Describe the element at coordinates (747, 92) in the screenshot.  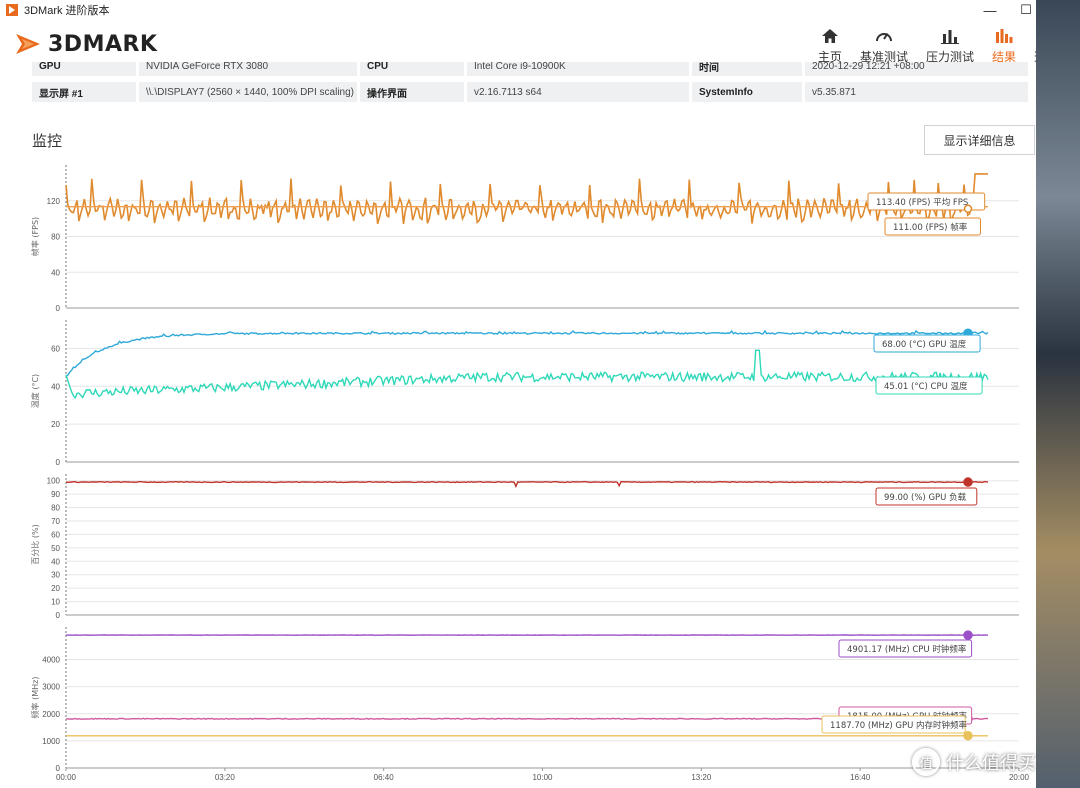
I see `info-key: SystemInfo` at that location.